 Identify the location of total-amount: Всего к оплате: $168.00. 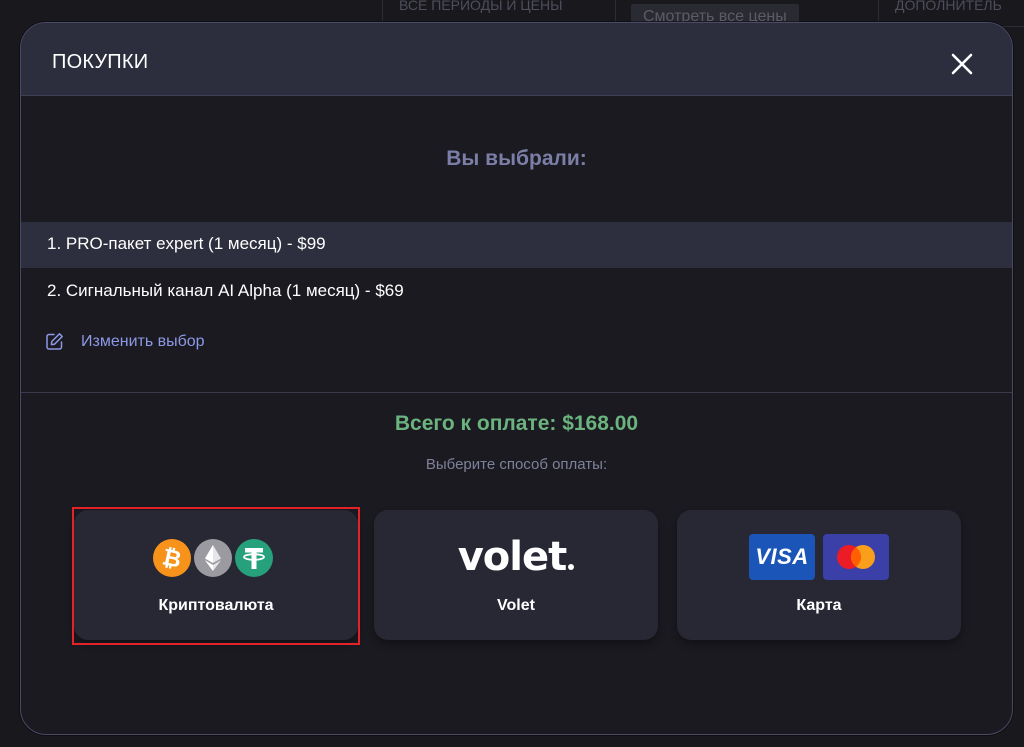
(516, 423).